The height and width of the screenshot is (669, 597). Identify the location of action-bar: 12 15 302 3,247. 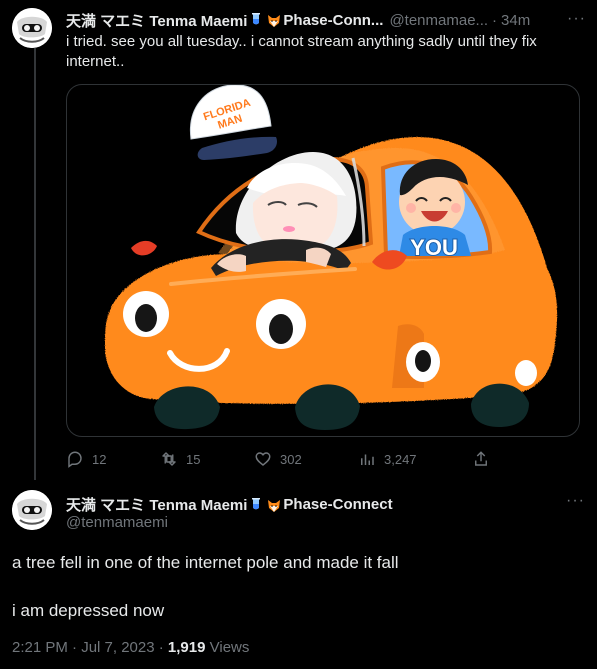
(286, 459).